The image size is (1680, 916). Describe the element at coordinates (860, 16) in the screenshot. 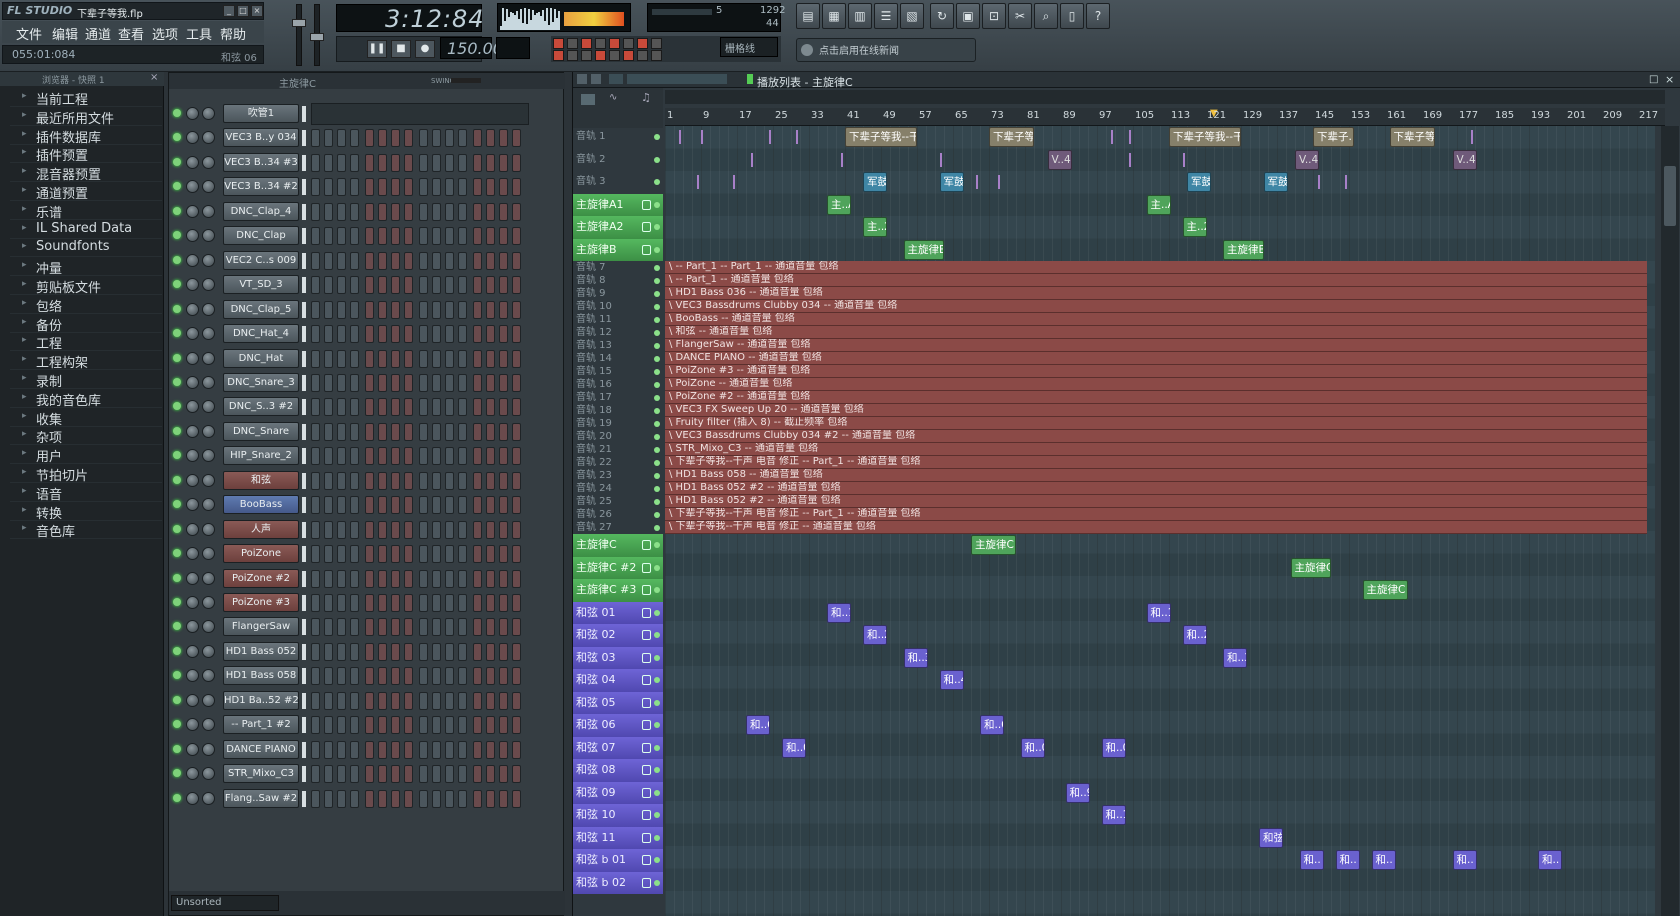

I see `piano-roll-icon: ▥` at that location.